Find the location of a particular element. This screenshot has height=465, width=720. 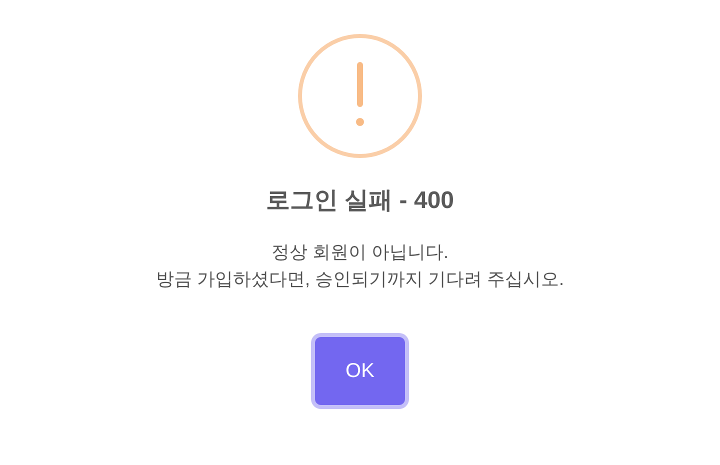

ok-button: OK is located at coordinates (360, 371).